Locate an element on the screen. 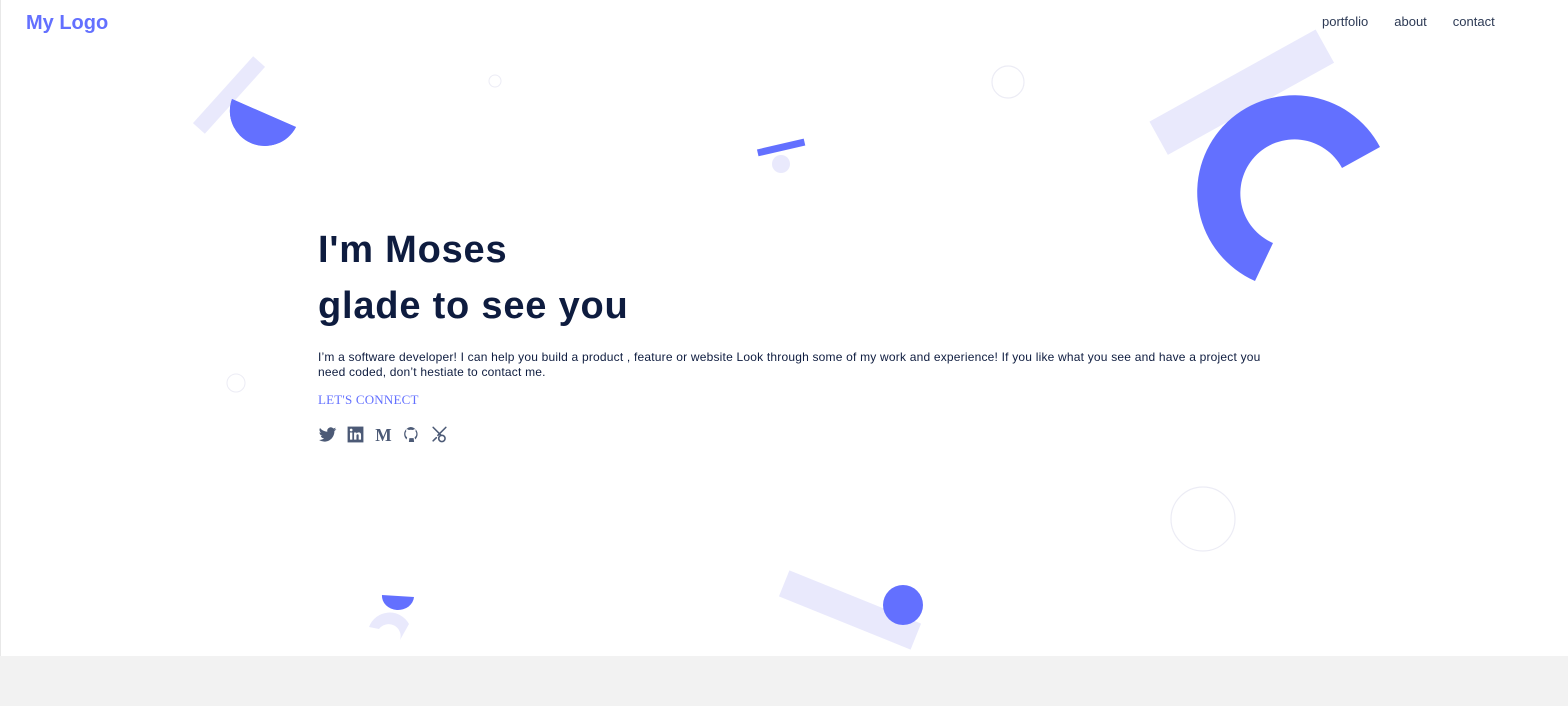 Image resolution: width=1568 pixels, height=706 pixels. medium-link: M is located at coordinates (383, 434).